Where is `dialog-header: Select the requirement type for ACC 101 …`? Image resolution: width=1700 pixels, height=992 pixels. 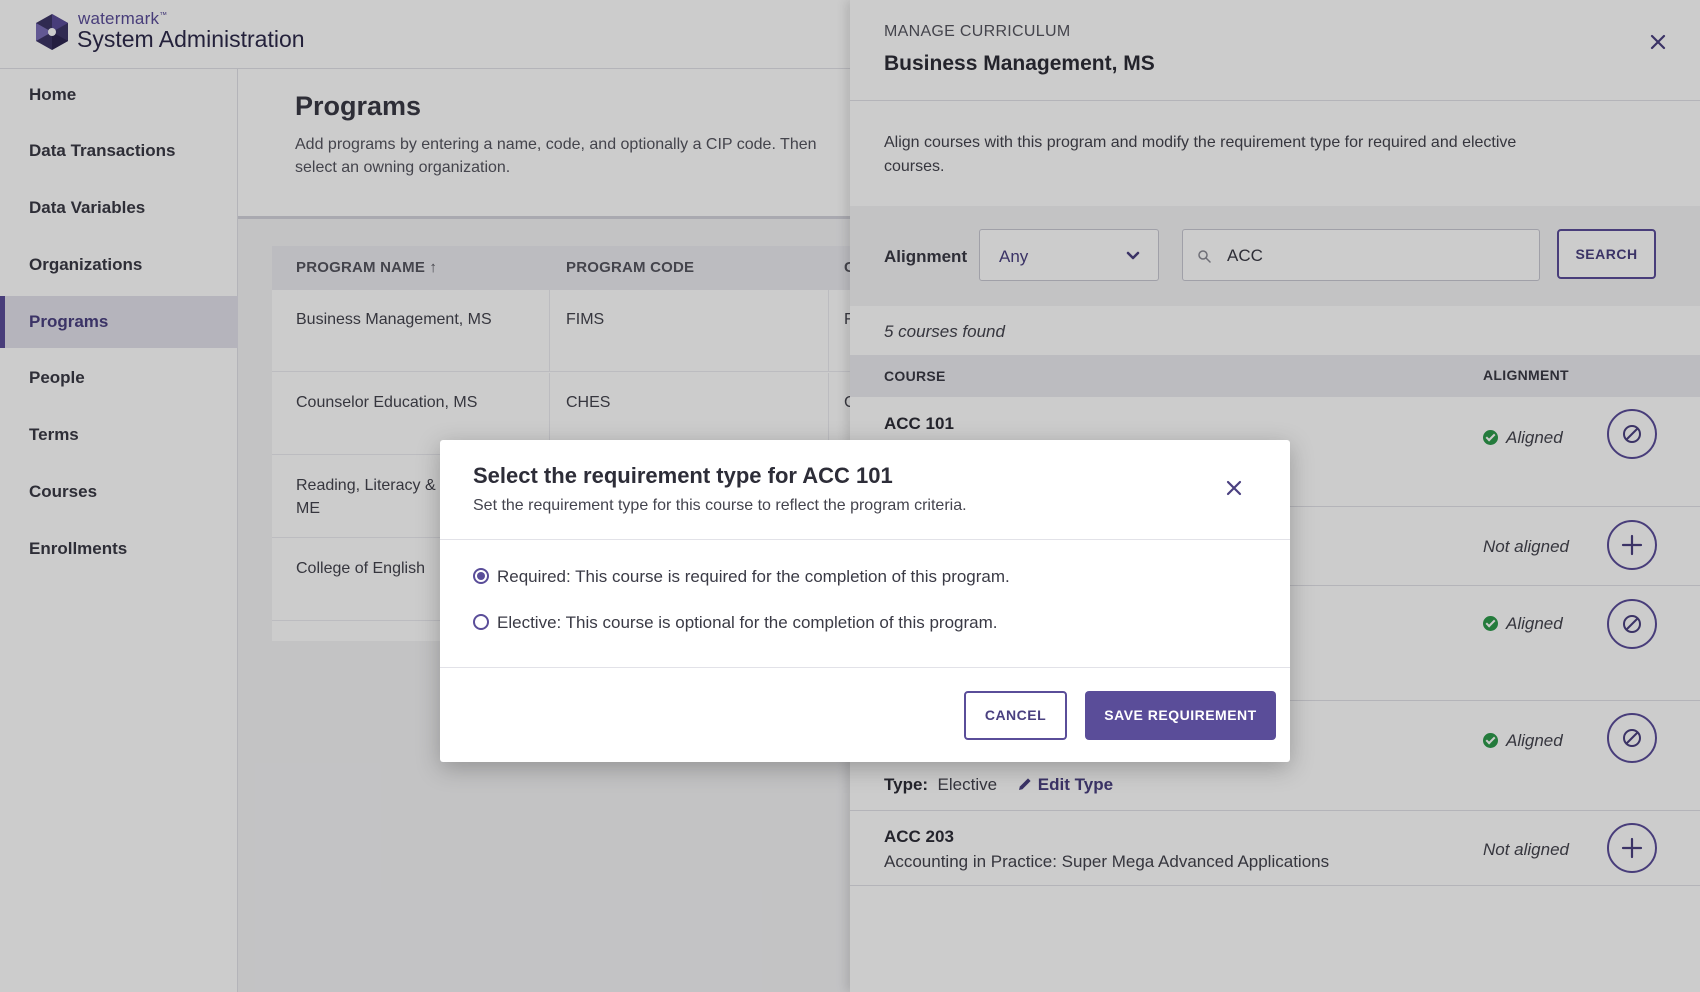 dialog-header: Select the requirement type for ACC 101 … is located at coordinates (865, 490).